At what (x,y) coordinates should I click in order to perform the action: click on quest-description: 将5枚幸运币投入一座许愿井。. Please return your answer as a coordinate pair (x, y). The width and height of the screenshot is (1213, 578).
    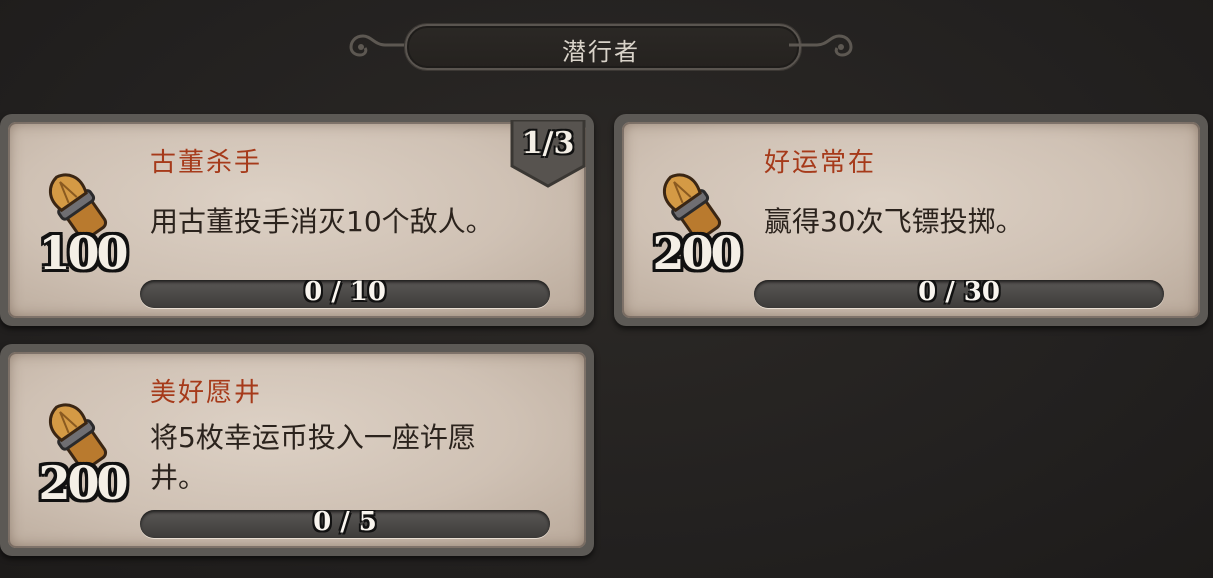
    Looking at the image, I should click on (313, 457).